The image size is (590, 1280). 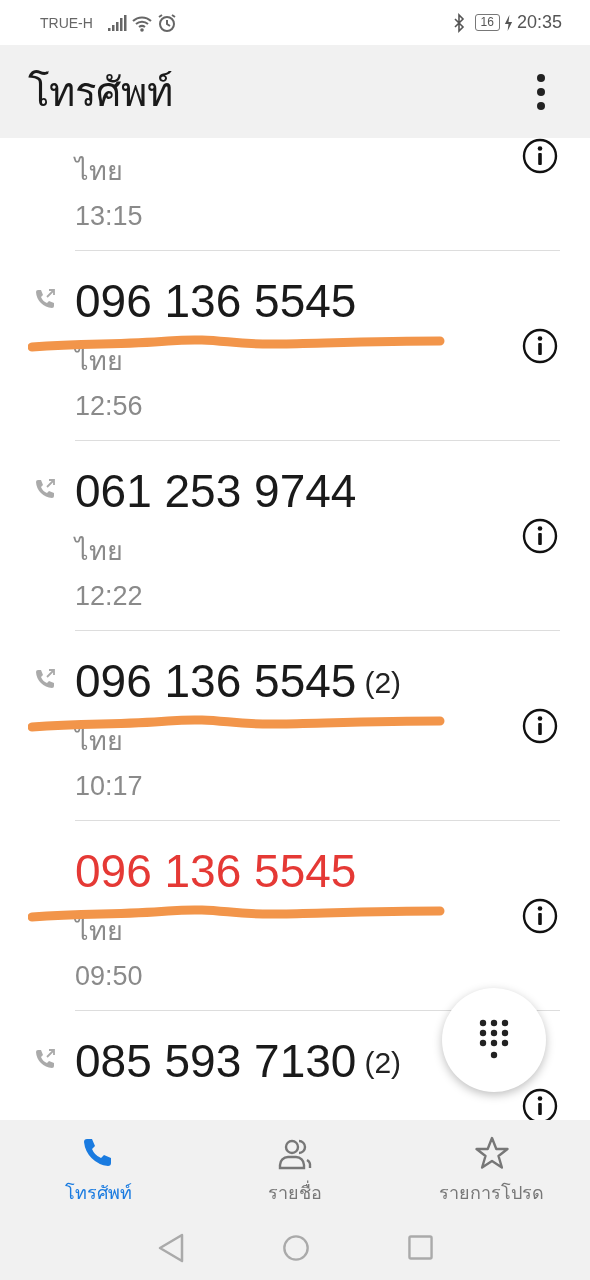 I want to click on app-title: โทรศัพท์, so click(x=100, y=92).